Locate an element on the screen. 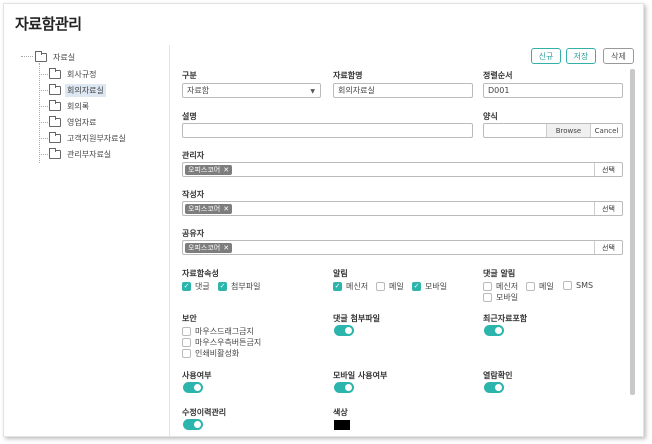 The image size is (652, 444). template-label: 양식 is located at coordinates (490, 116).